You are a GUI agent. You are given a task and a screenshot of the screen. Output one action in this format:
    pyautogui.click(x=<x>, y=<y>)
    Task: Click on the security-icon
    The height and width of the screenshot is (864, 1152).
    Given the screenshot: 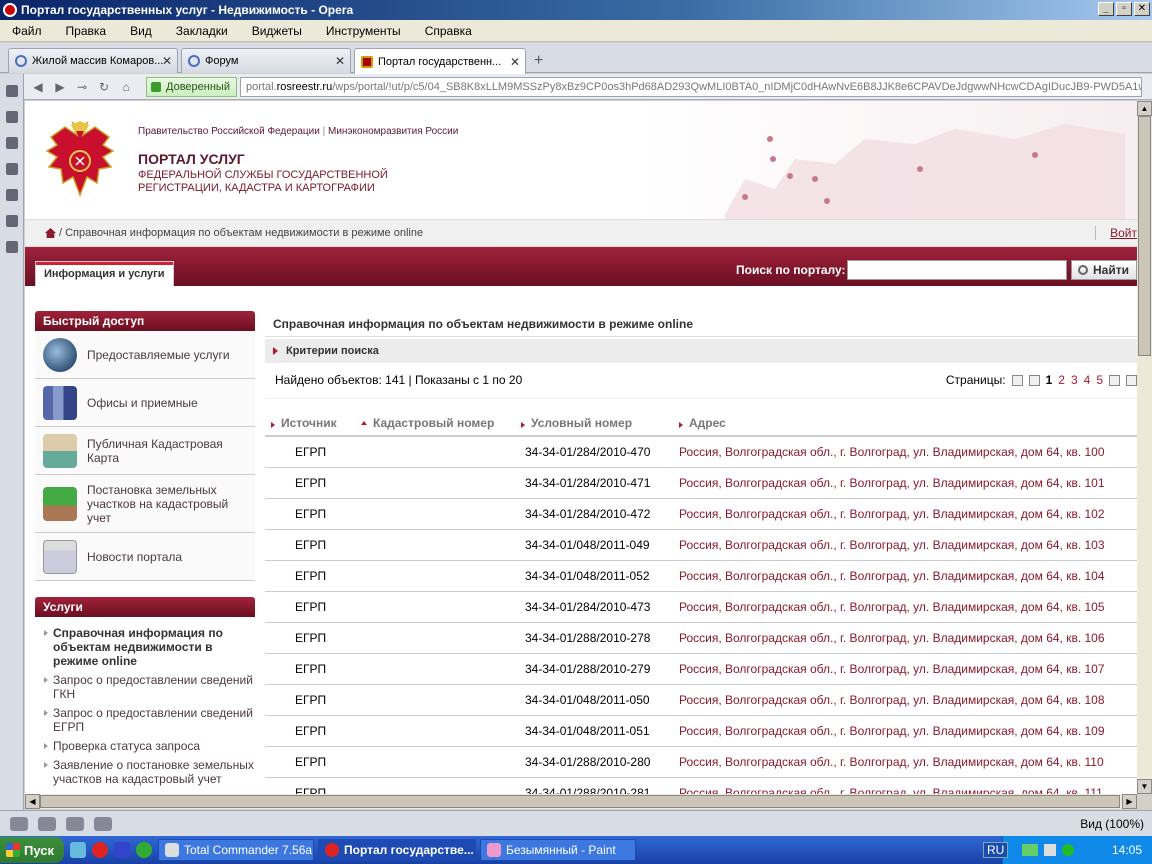 What is the action you would take?
    pyautogui.click(x=1068, y=850)
    